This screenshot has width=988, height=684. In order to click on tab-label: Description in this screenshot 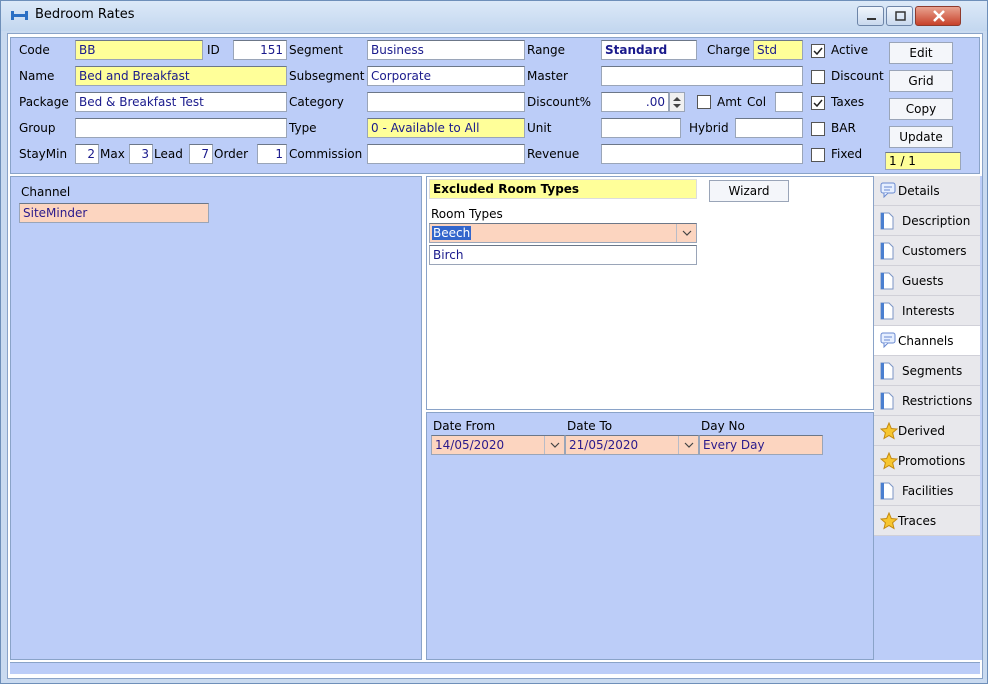, I will do `click(936, 221)`.